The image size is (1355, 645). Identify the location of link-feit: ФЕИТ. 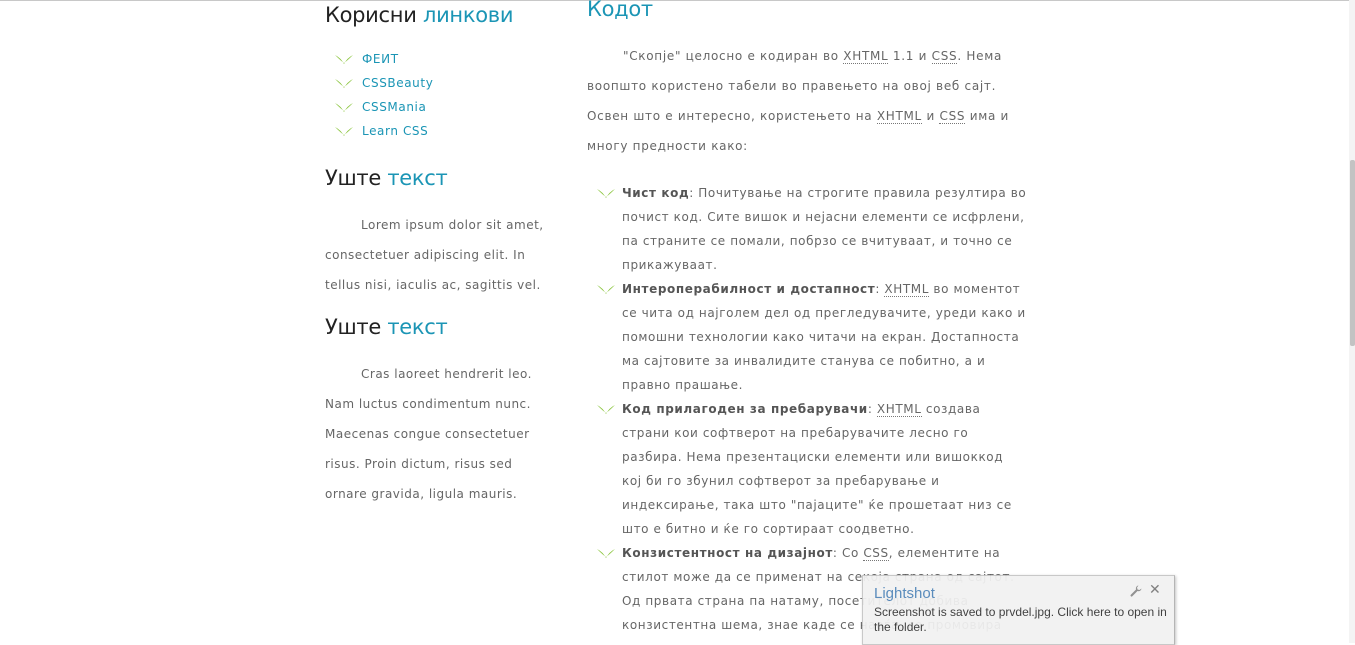
(380, 59).